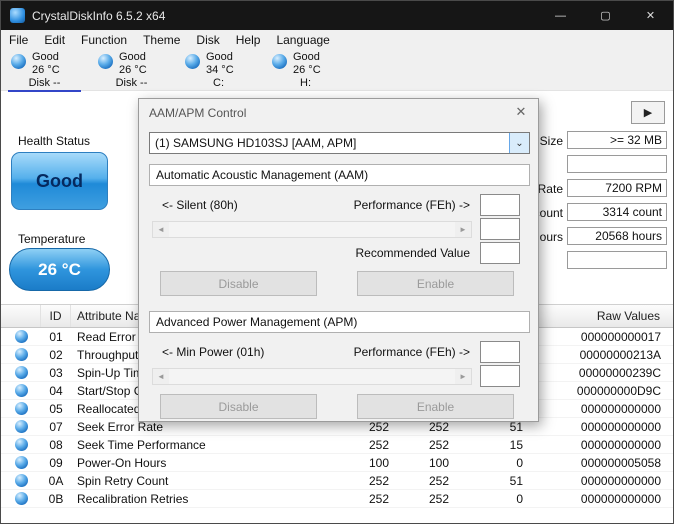 The image size is (674, 524). I want to click on health-status-label: Health Status, so click(54, 141).